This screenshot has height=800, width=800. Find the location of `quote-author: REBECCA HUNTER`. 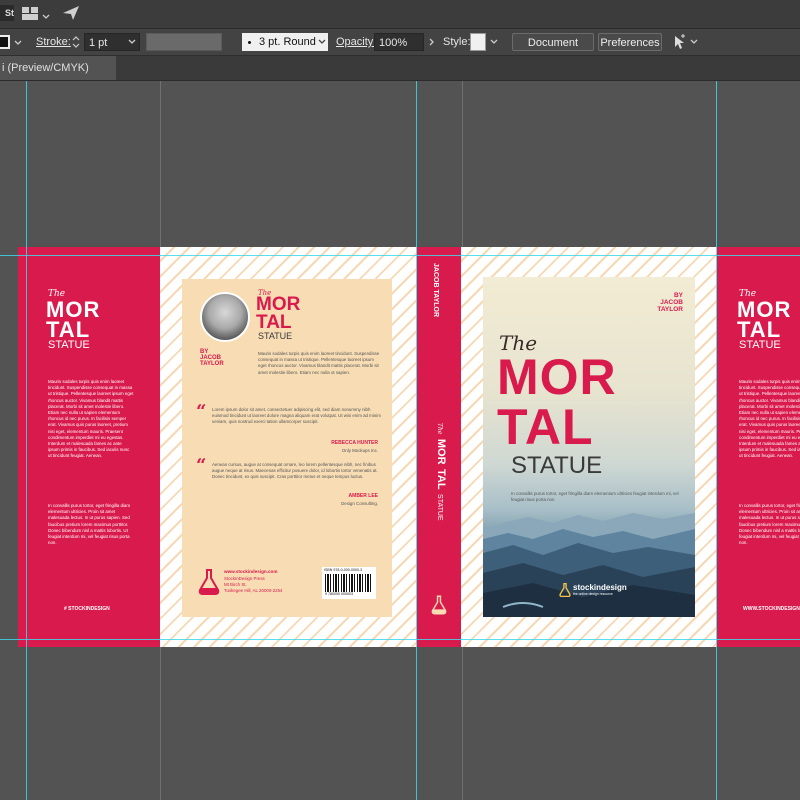

quote-author: REBECCA HUNTER is located at coordinates (354, 443).